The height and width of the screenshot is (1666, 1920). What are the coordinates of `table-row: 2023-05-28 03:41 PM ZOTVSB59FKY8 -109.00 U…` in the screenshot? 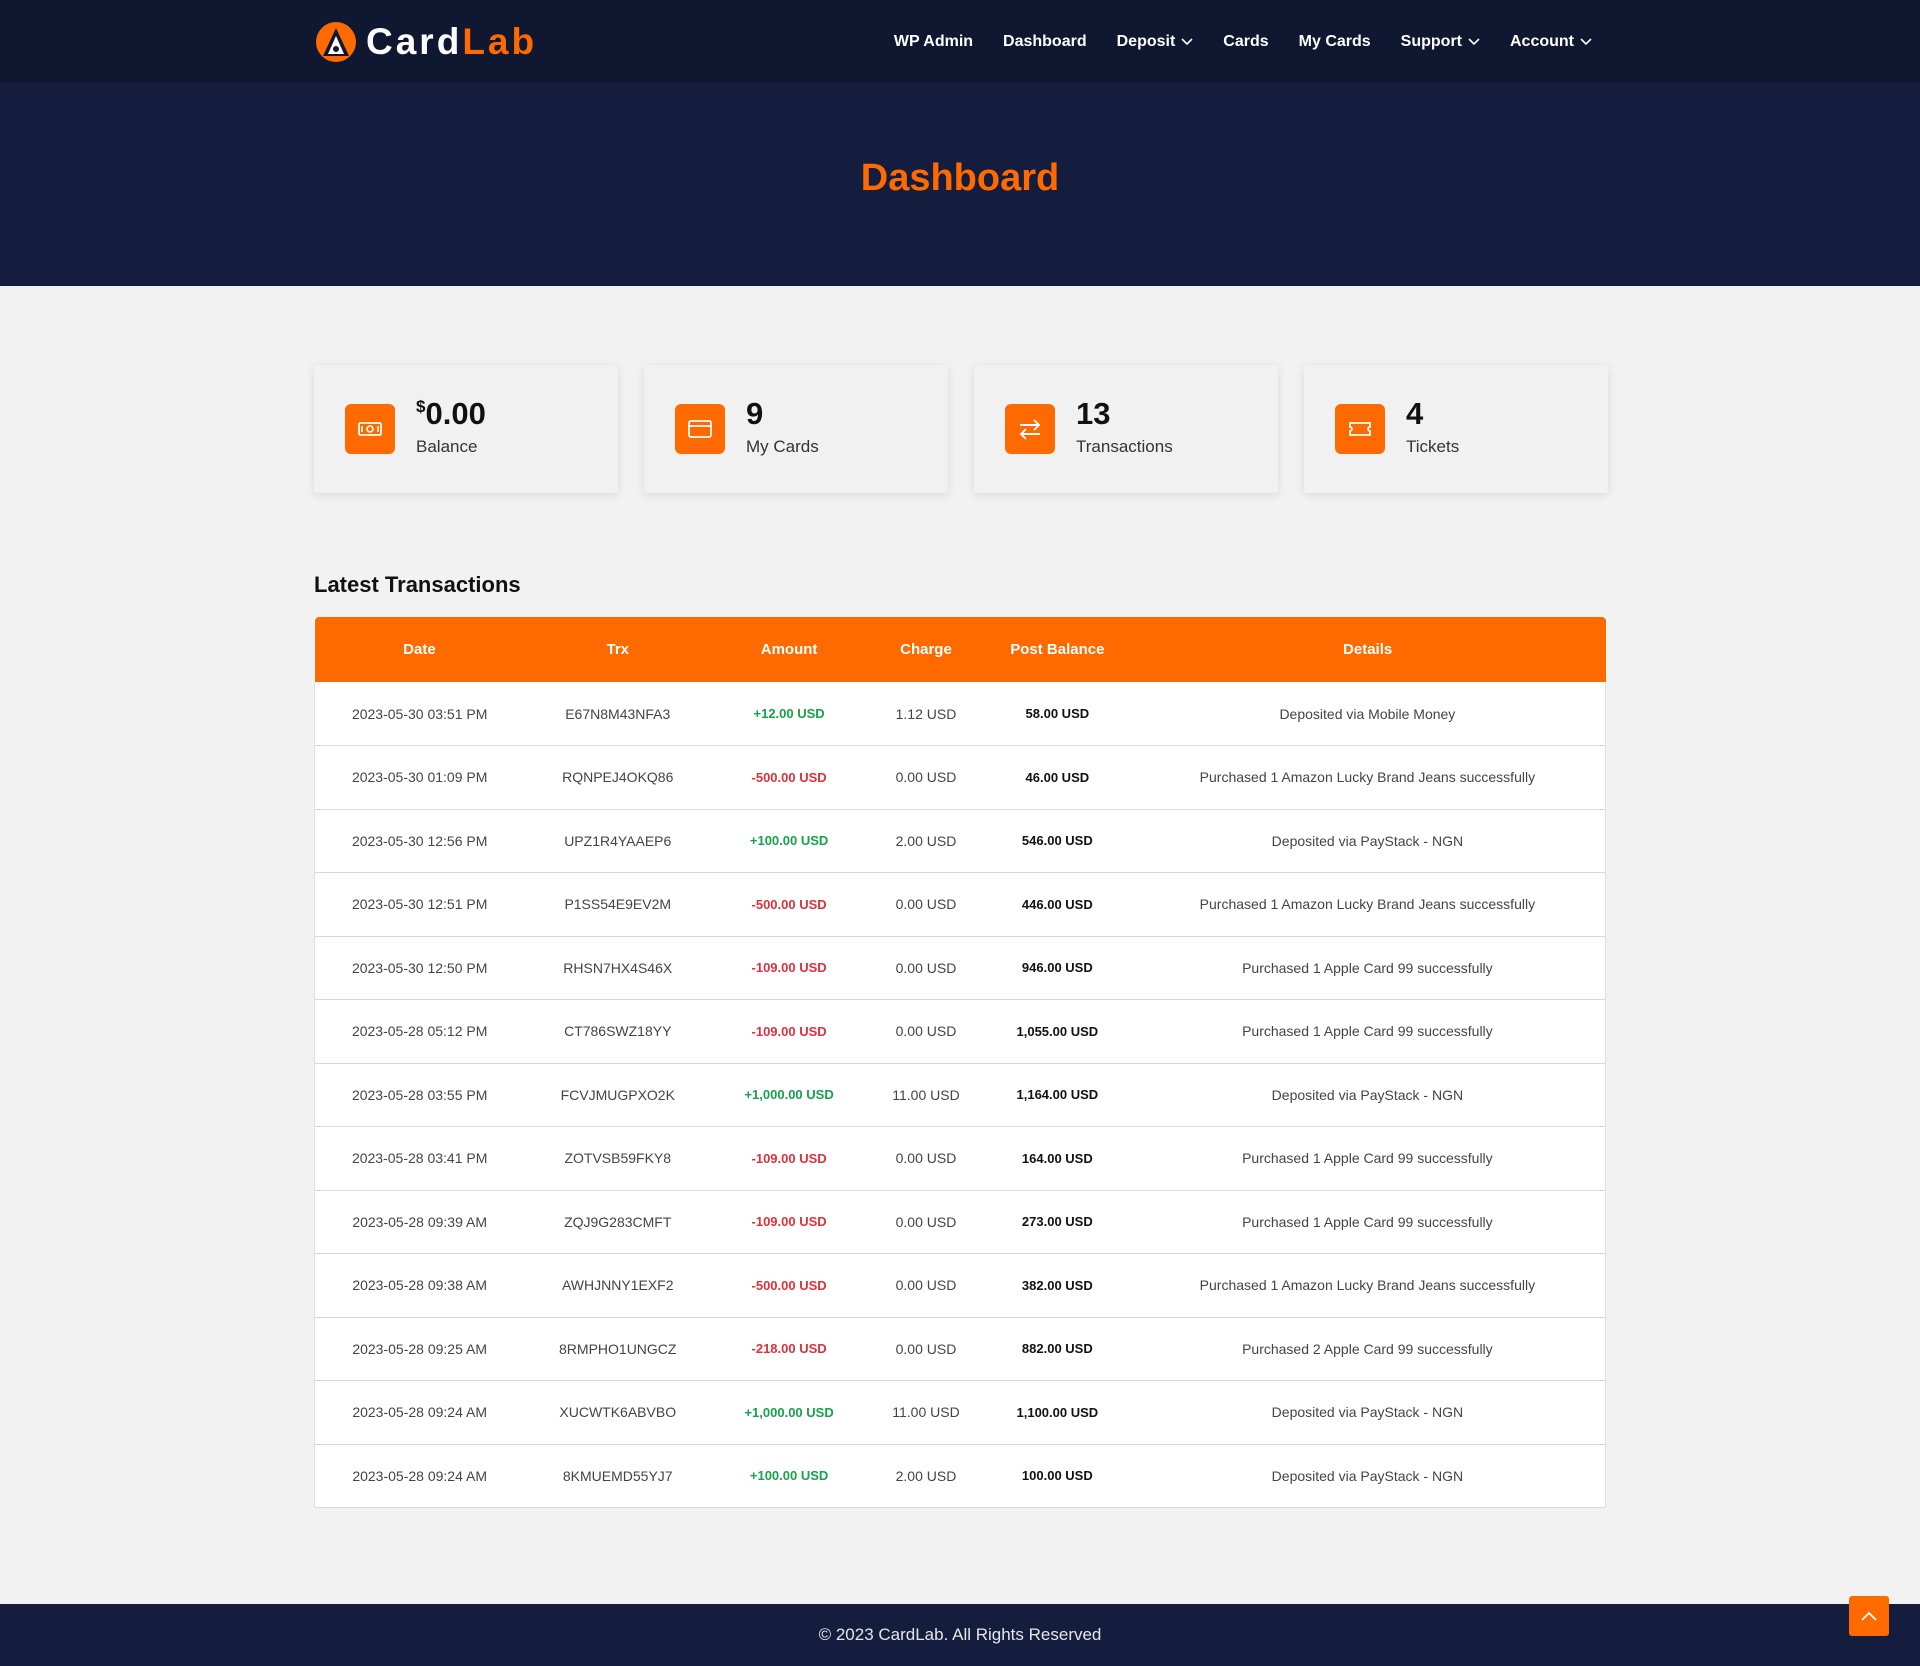 It's located at (960, 1158).